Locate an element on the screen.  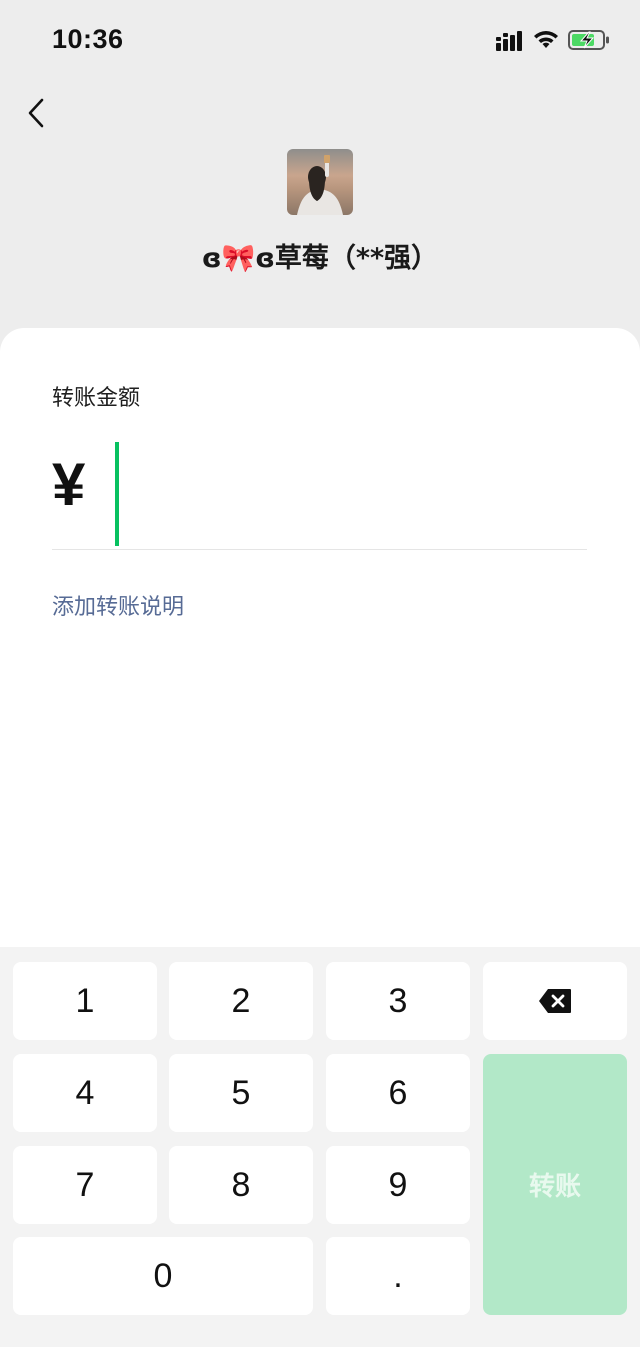
signal-icon is located at coordinates (509, 41).